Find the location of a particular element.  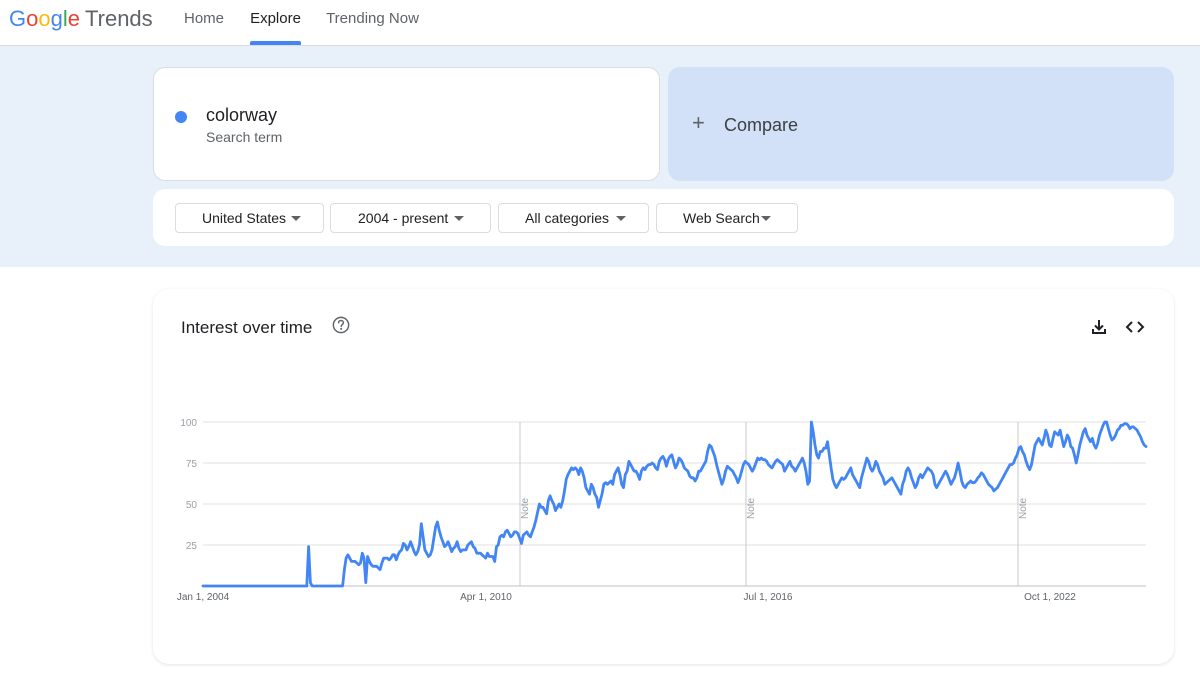

top-bar: Google Trends Home Explore Trending Now is located at coordinates (600, 23).